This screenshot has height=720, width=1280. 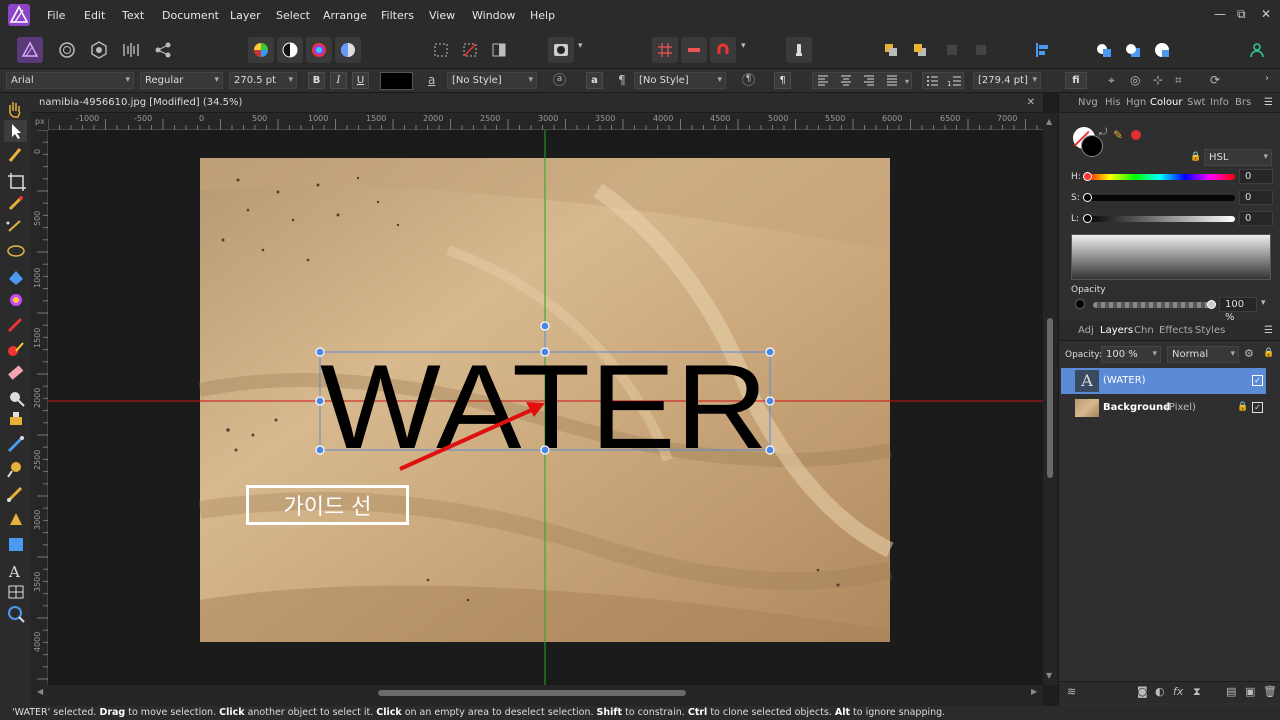 What do you see at coordinates (770, 352) in the screenshot?
I see `resize-handle-ne` at bounding box center [770, 352].